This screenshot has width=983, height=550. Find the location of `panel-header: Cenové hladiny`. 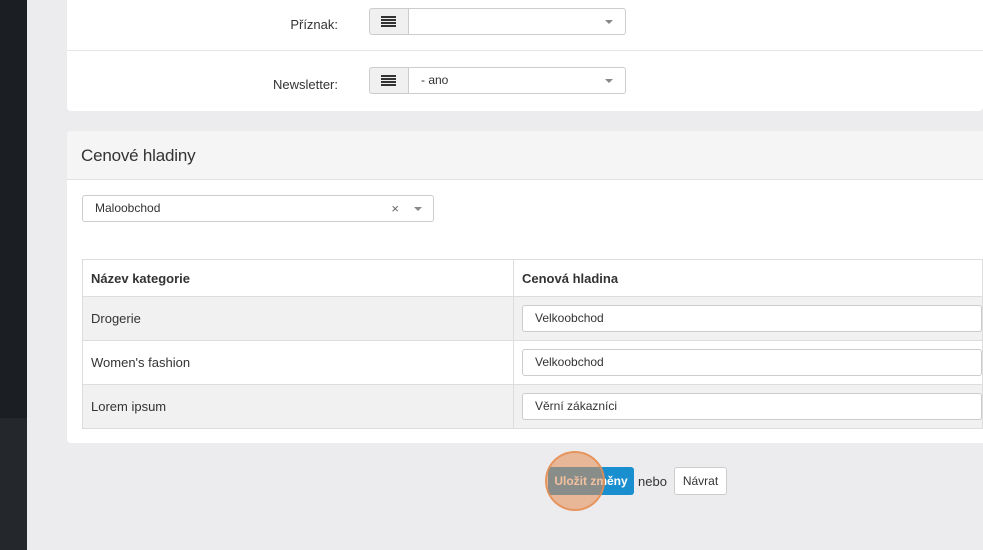

panel-header: Cenové hladiny is located at coordinates (525, 155).